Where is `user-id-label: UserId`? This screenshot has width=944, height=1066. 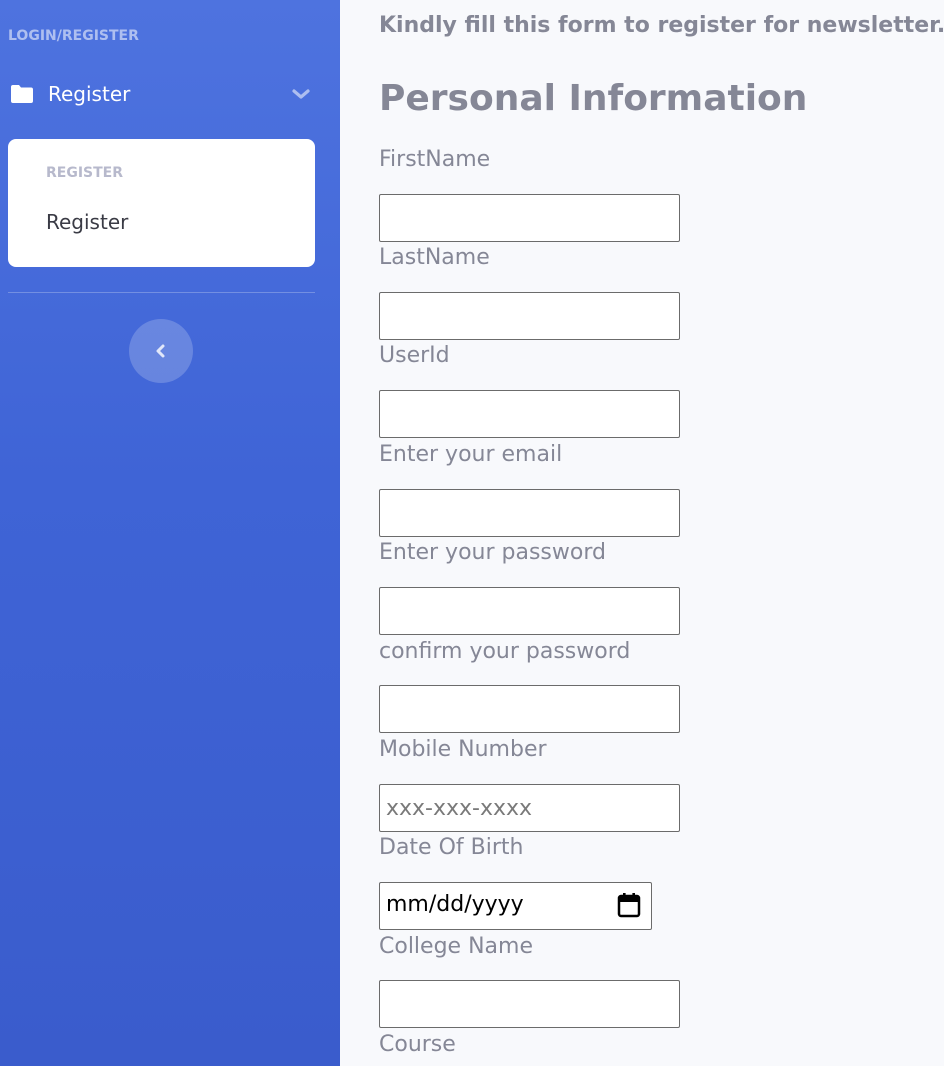 user-id-label: UserId is located at coordinates (414, 355).